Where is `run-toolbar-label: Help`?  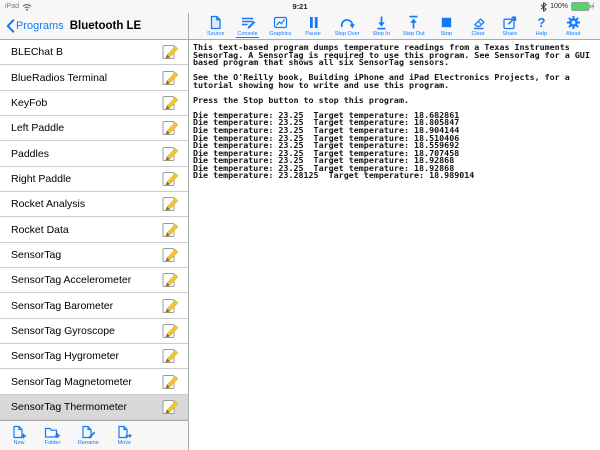 run-toolbar-label: Help is located at coordinates (541, 34).